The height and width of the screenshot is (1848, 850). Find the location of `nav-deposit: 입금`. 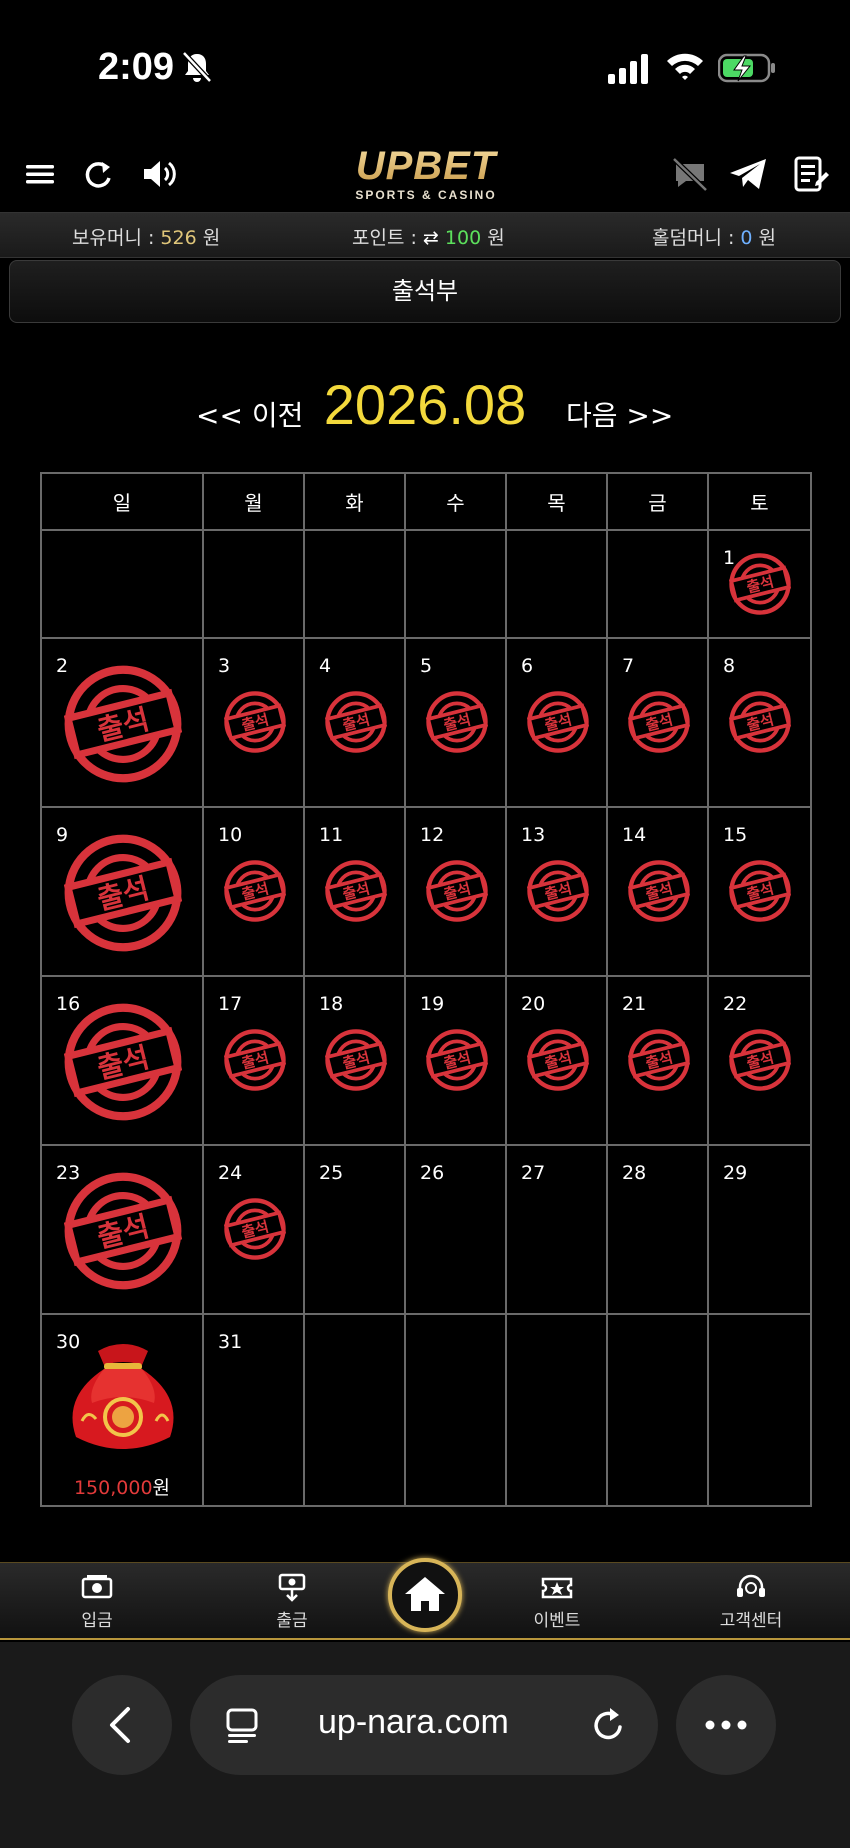

nav-deposit: 입금 is located at coordinates (97, 1602).